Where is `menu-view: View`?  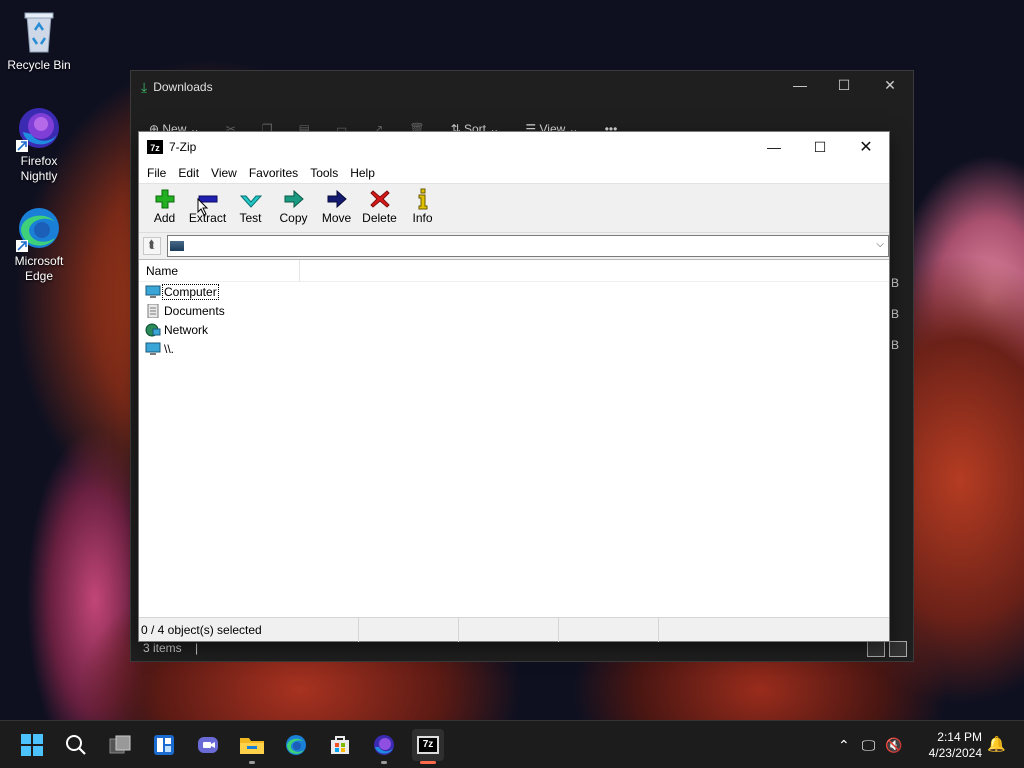
menu-view: View is located at coordinates (224, 173).